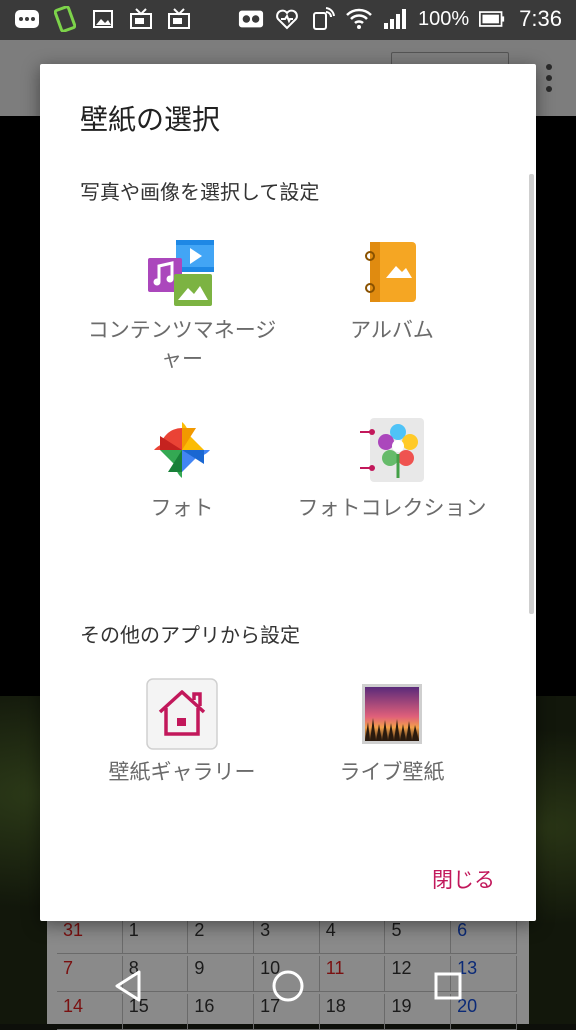  I want to click on wallpaper-gallery-house-icon, so click(182, 714).